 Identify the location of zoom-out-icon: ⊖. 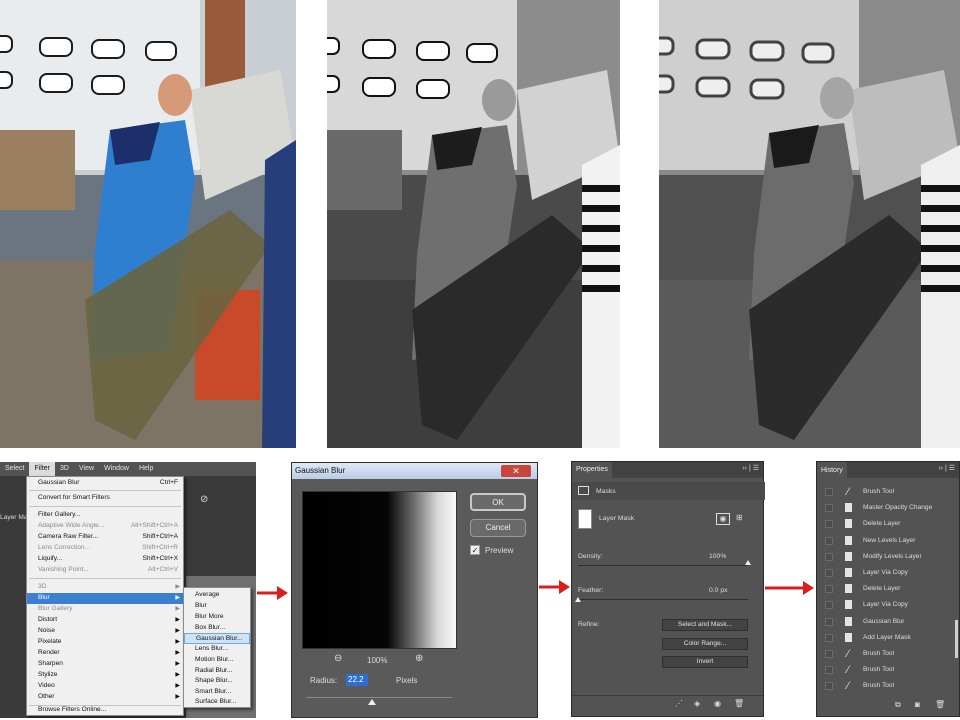
(338, 658).